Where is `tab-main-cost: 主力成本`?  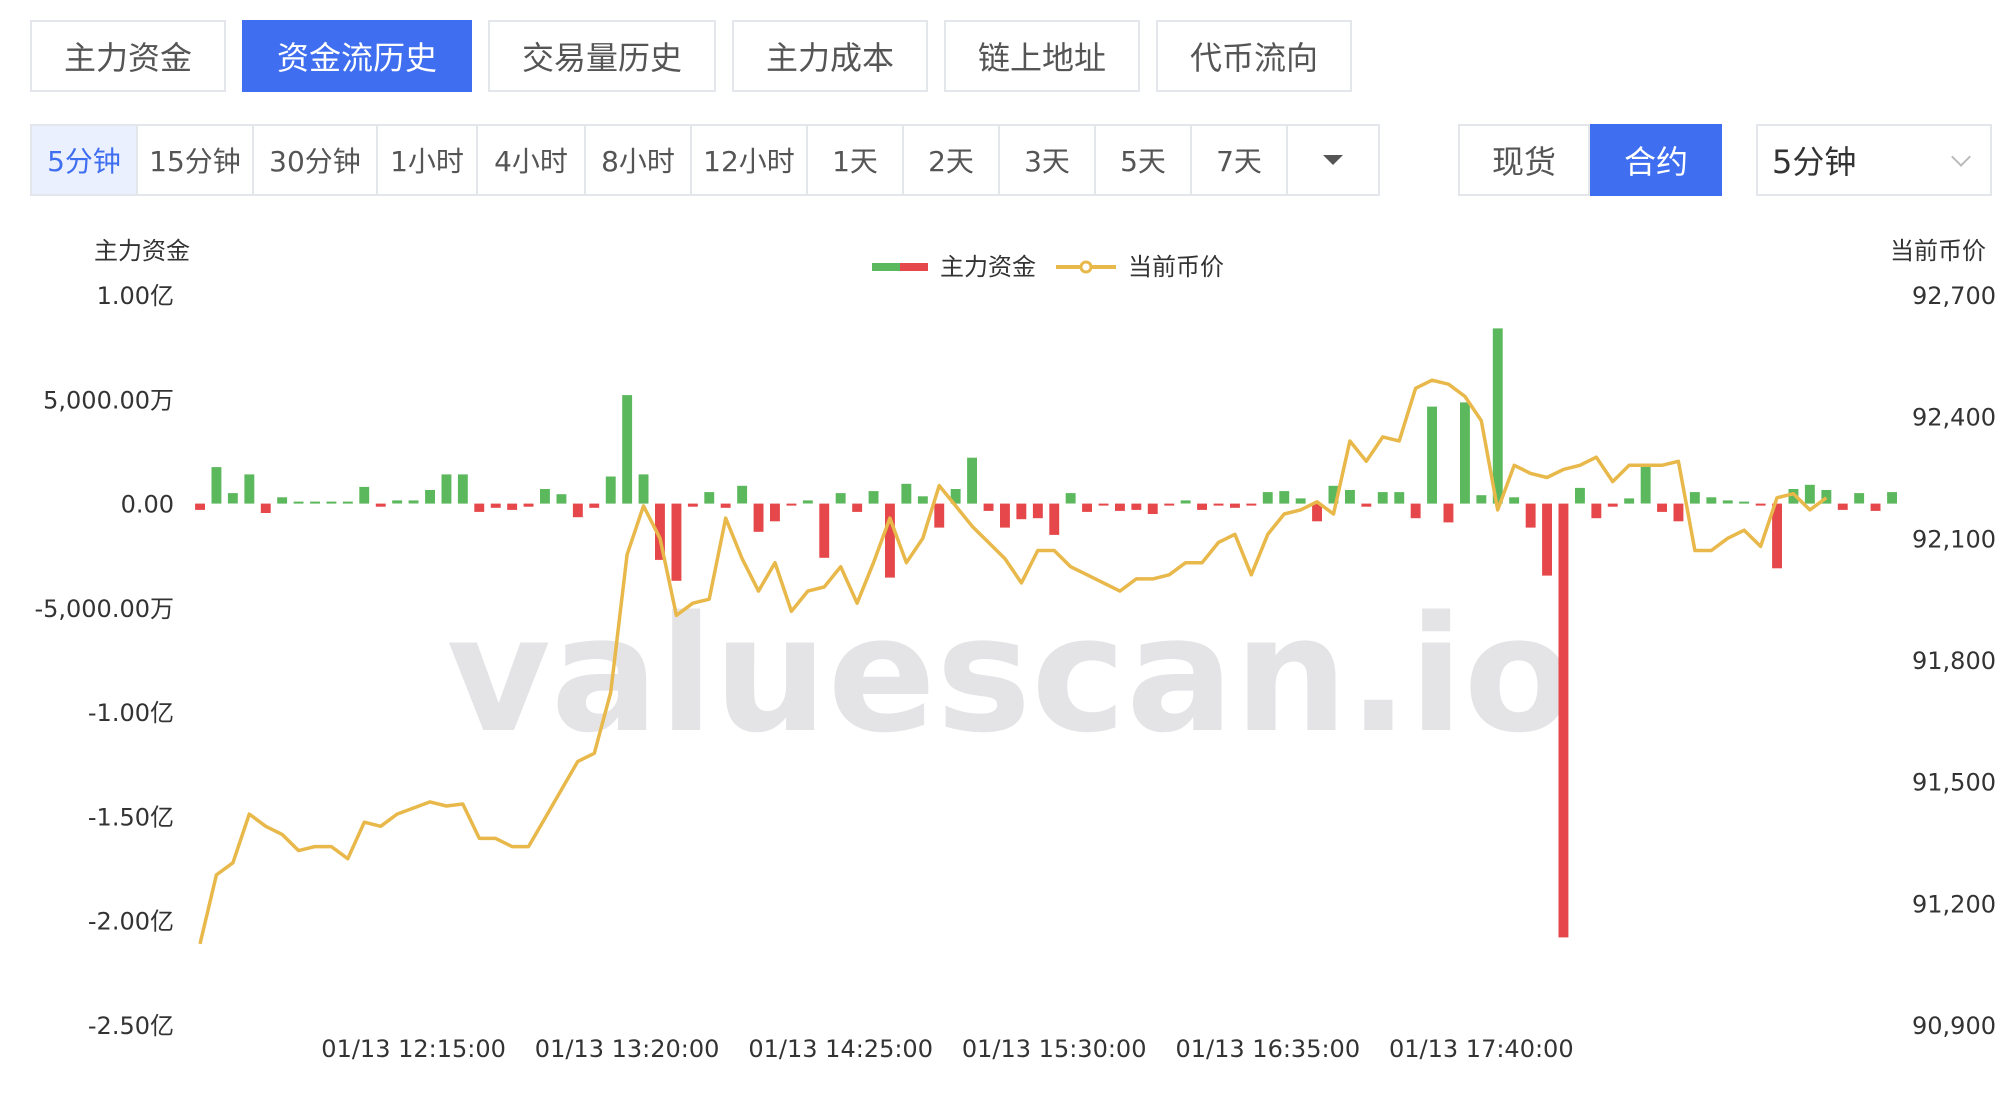
tab-main-cost: 主力成本 is located at coordinates (830, 56).